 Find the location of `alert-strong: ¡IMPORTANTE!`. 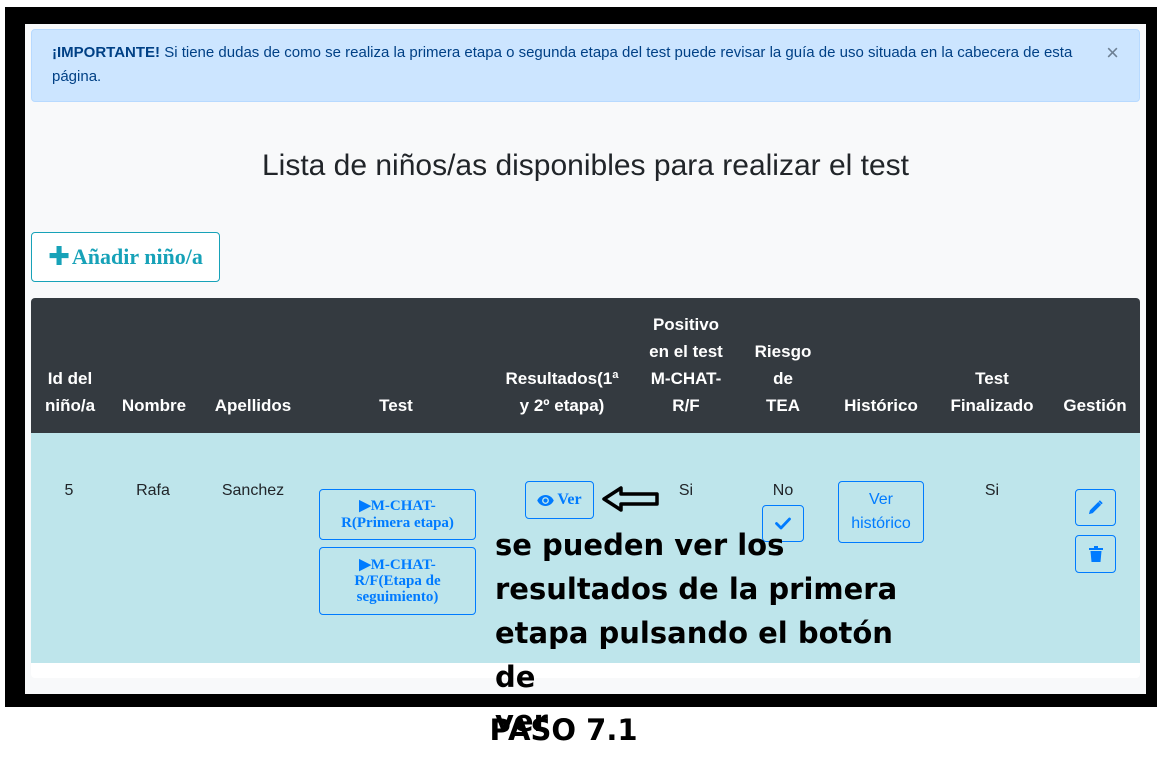

alert-strong: ¡IMPORTANTE! is located at coordinates (106, 52).